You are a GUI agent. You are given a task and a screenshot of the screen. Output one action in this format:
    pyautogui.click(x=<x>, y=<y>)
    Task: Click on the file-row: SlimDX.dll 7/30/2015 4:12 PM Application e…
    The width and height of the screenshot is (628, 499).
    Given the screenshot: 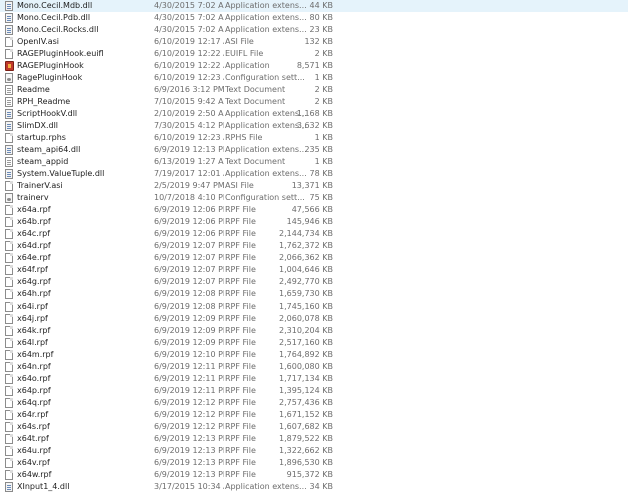 What is the action you would take?
    pyautogui.click(x=314, y=126)
    